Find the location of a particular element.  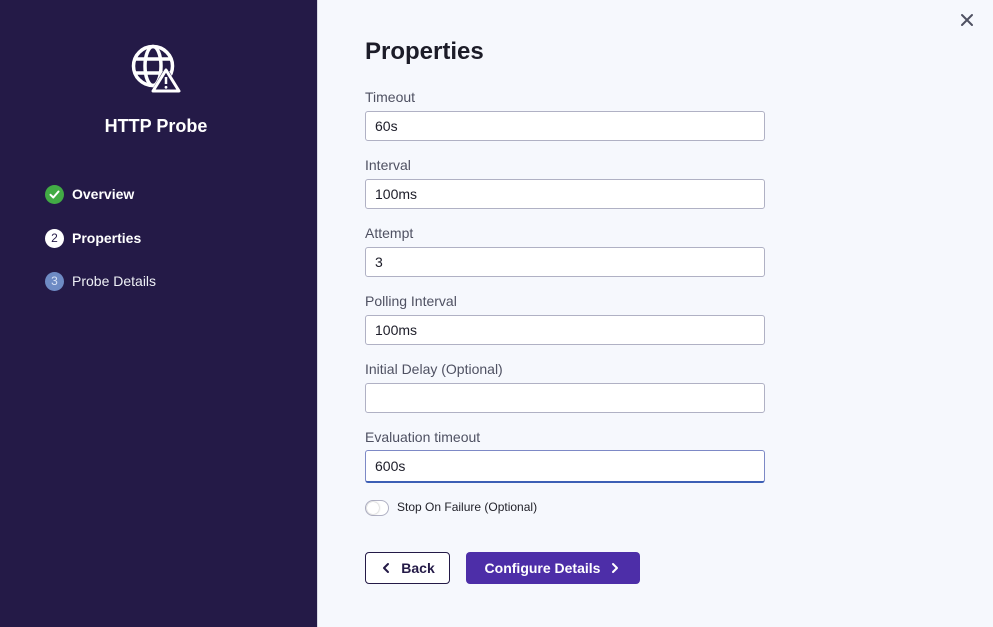

chevron-right-icon is located at coordinates (615, 568).